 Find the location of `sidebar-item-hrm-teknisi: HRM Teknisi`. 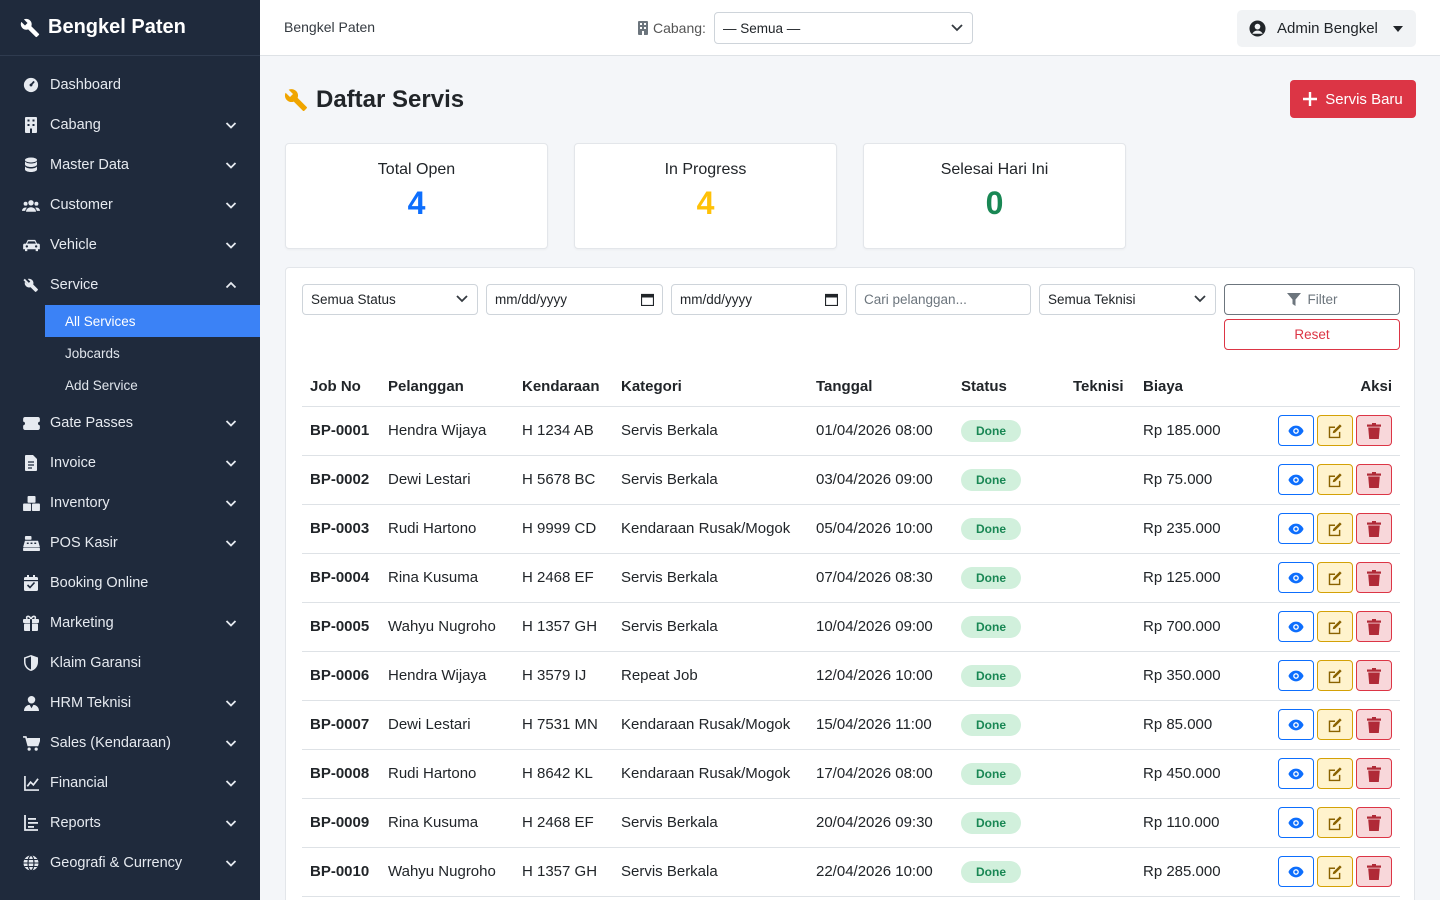

sidebar-item-hrm-teknisi: HRM Teknisi is located at coordinates (130, 703).